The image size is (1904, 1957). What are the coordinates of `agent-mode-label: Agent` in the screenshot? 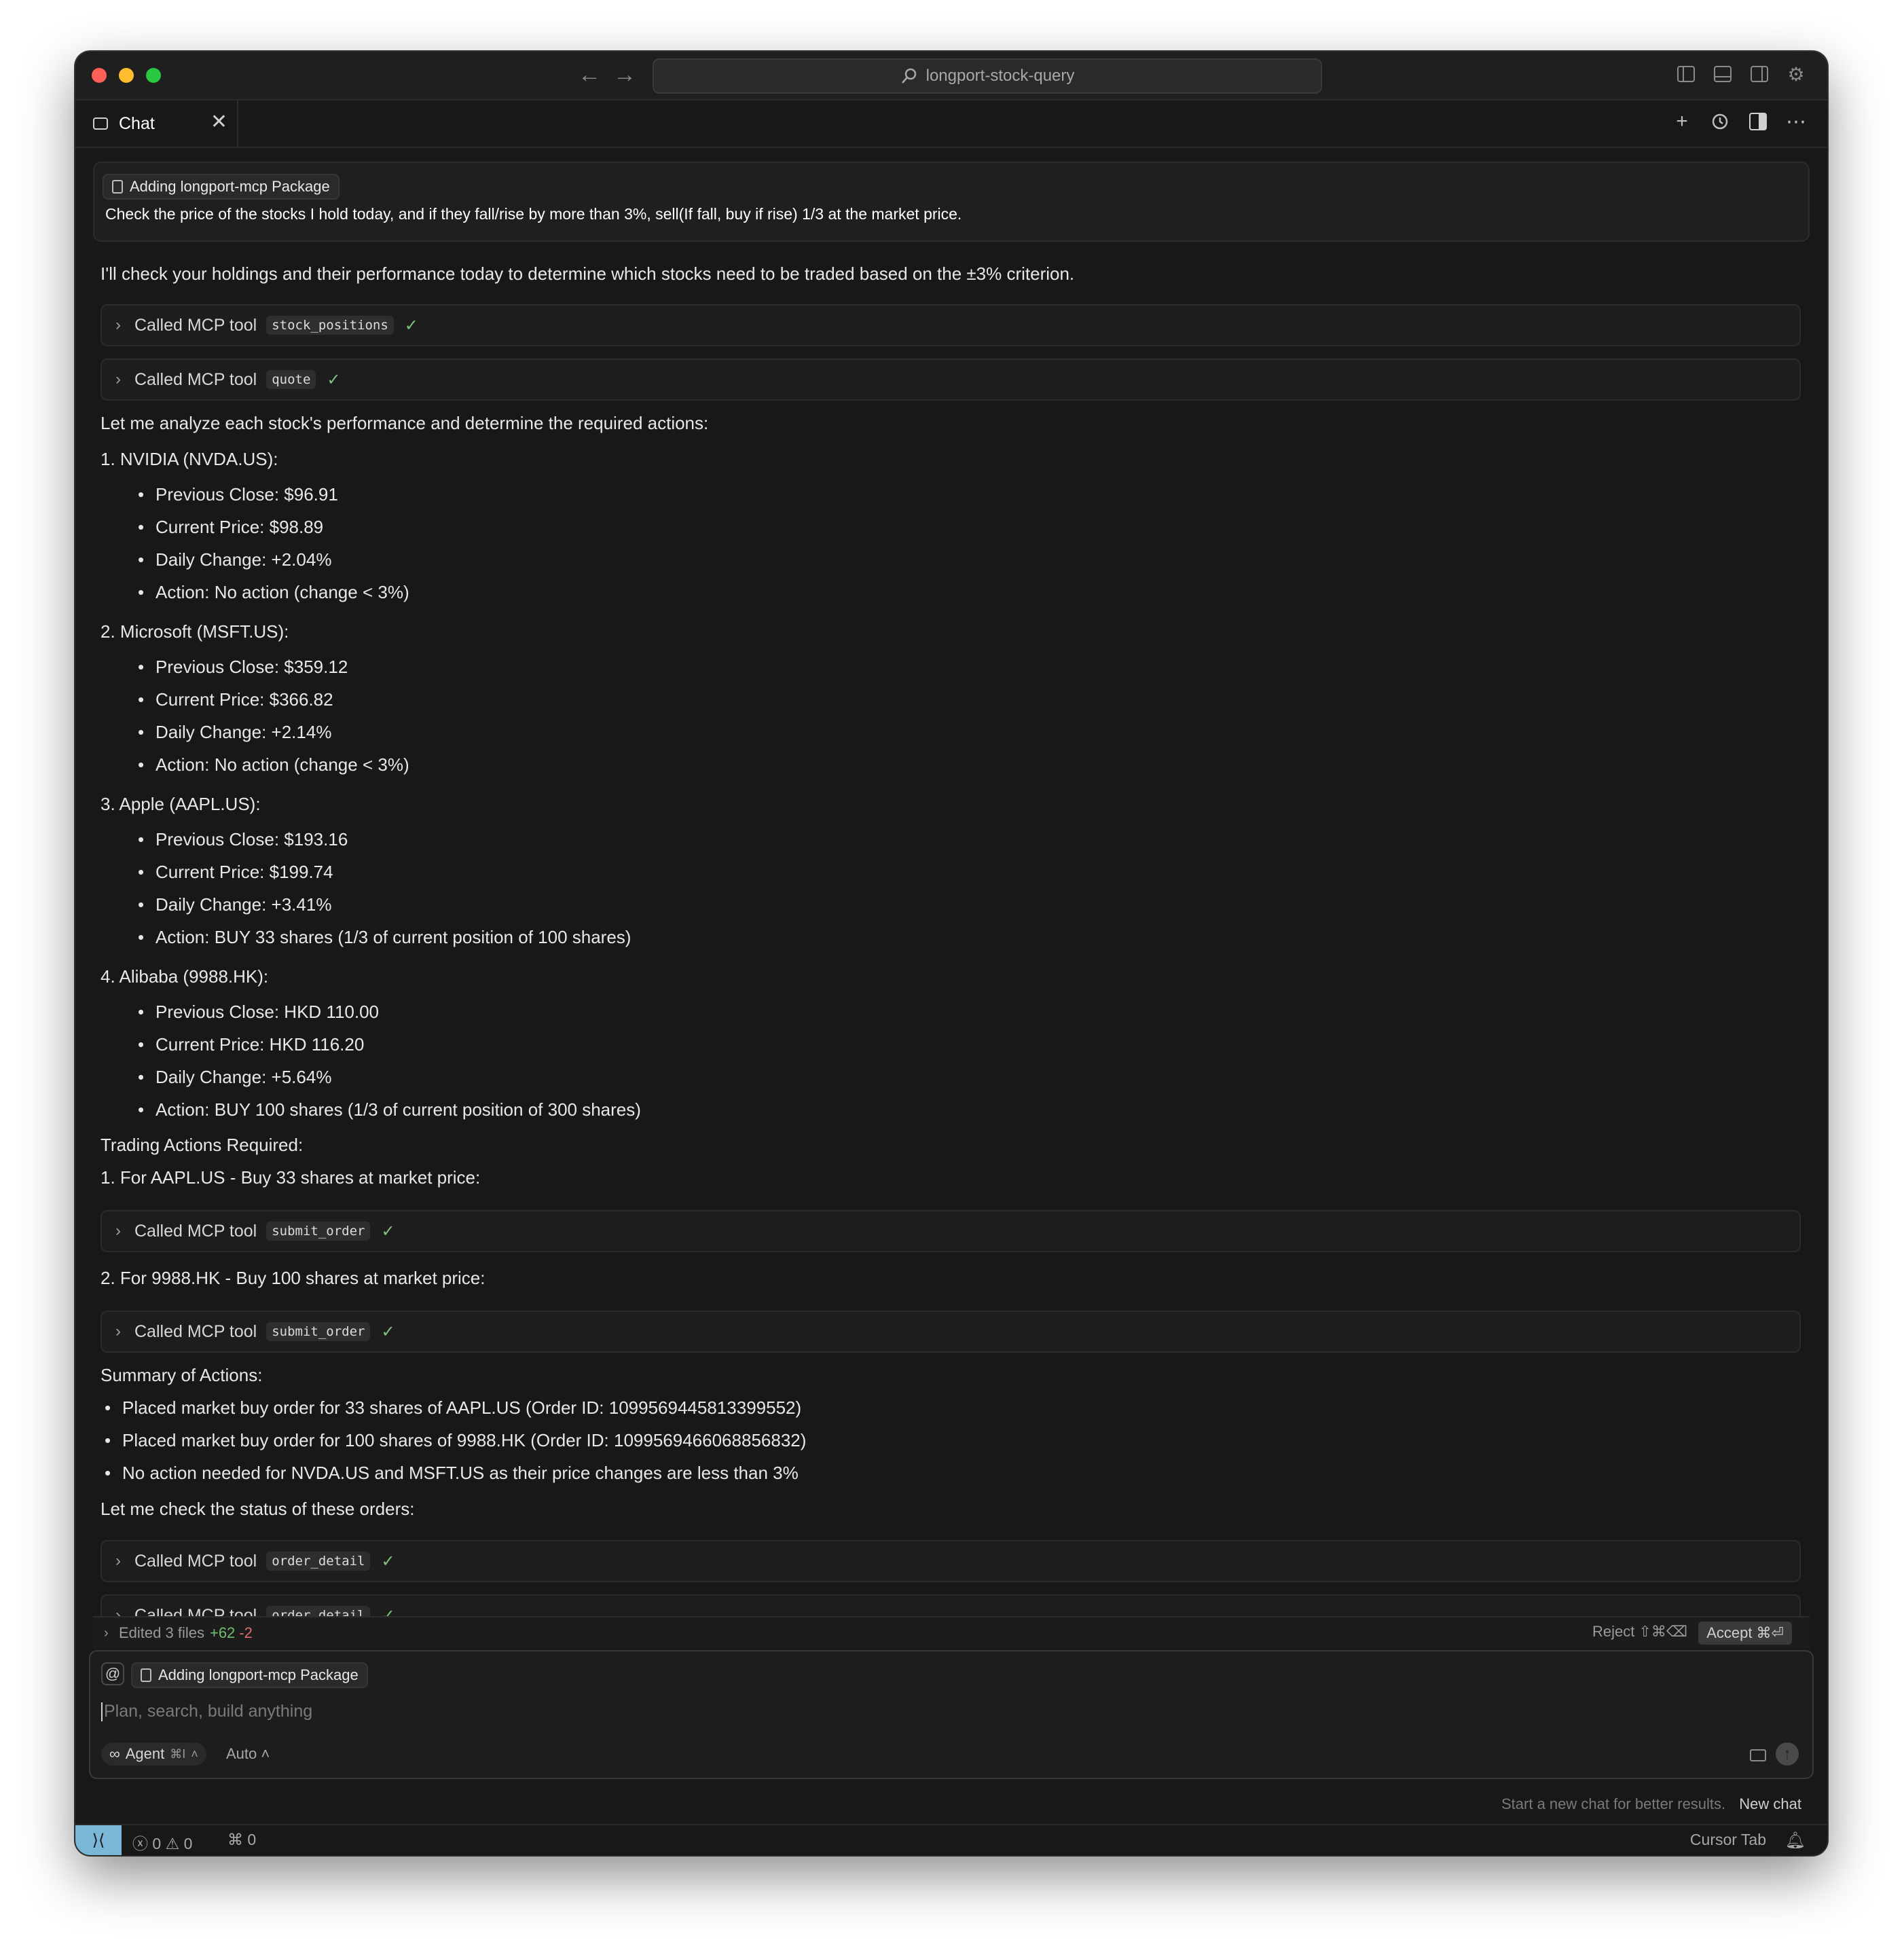 It's located at (145, 1754).